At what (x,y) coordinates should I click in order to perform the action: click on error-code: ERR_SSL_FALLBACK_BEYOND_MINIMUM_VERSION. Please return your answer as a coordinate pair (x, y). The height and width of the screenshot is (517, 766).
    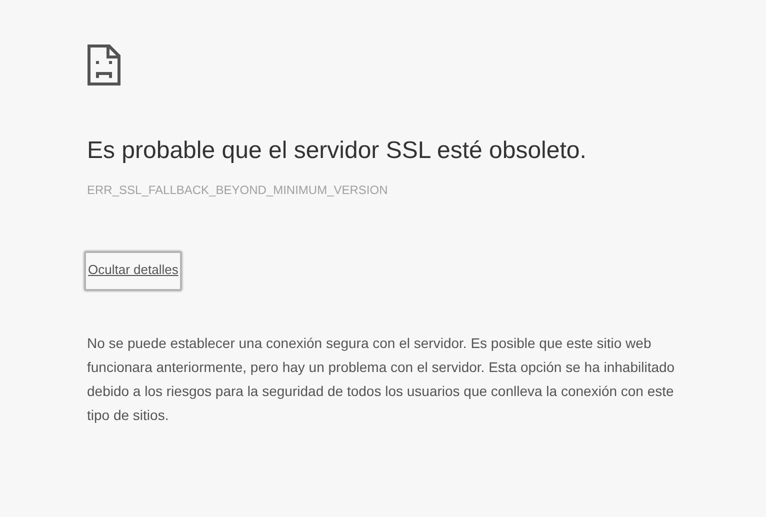
    Looking at the image, I should click on (238, 190).